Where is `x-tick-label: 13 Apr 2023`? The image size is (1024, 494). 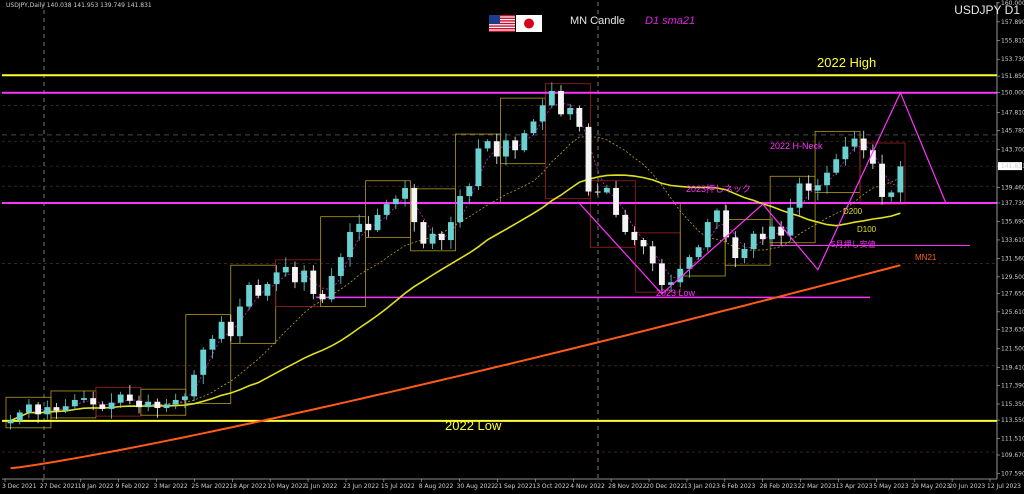 x-tick-label: 13 Apr 2023 is located at coordinates (853, 486).